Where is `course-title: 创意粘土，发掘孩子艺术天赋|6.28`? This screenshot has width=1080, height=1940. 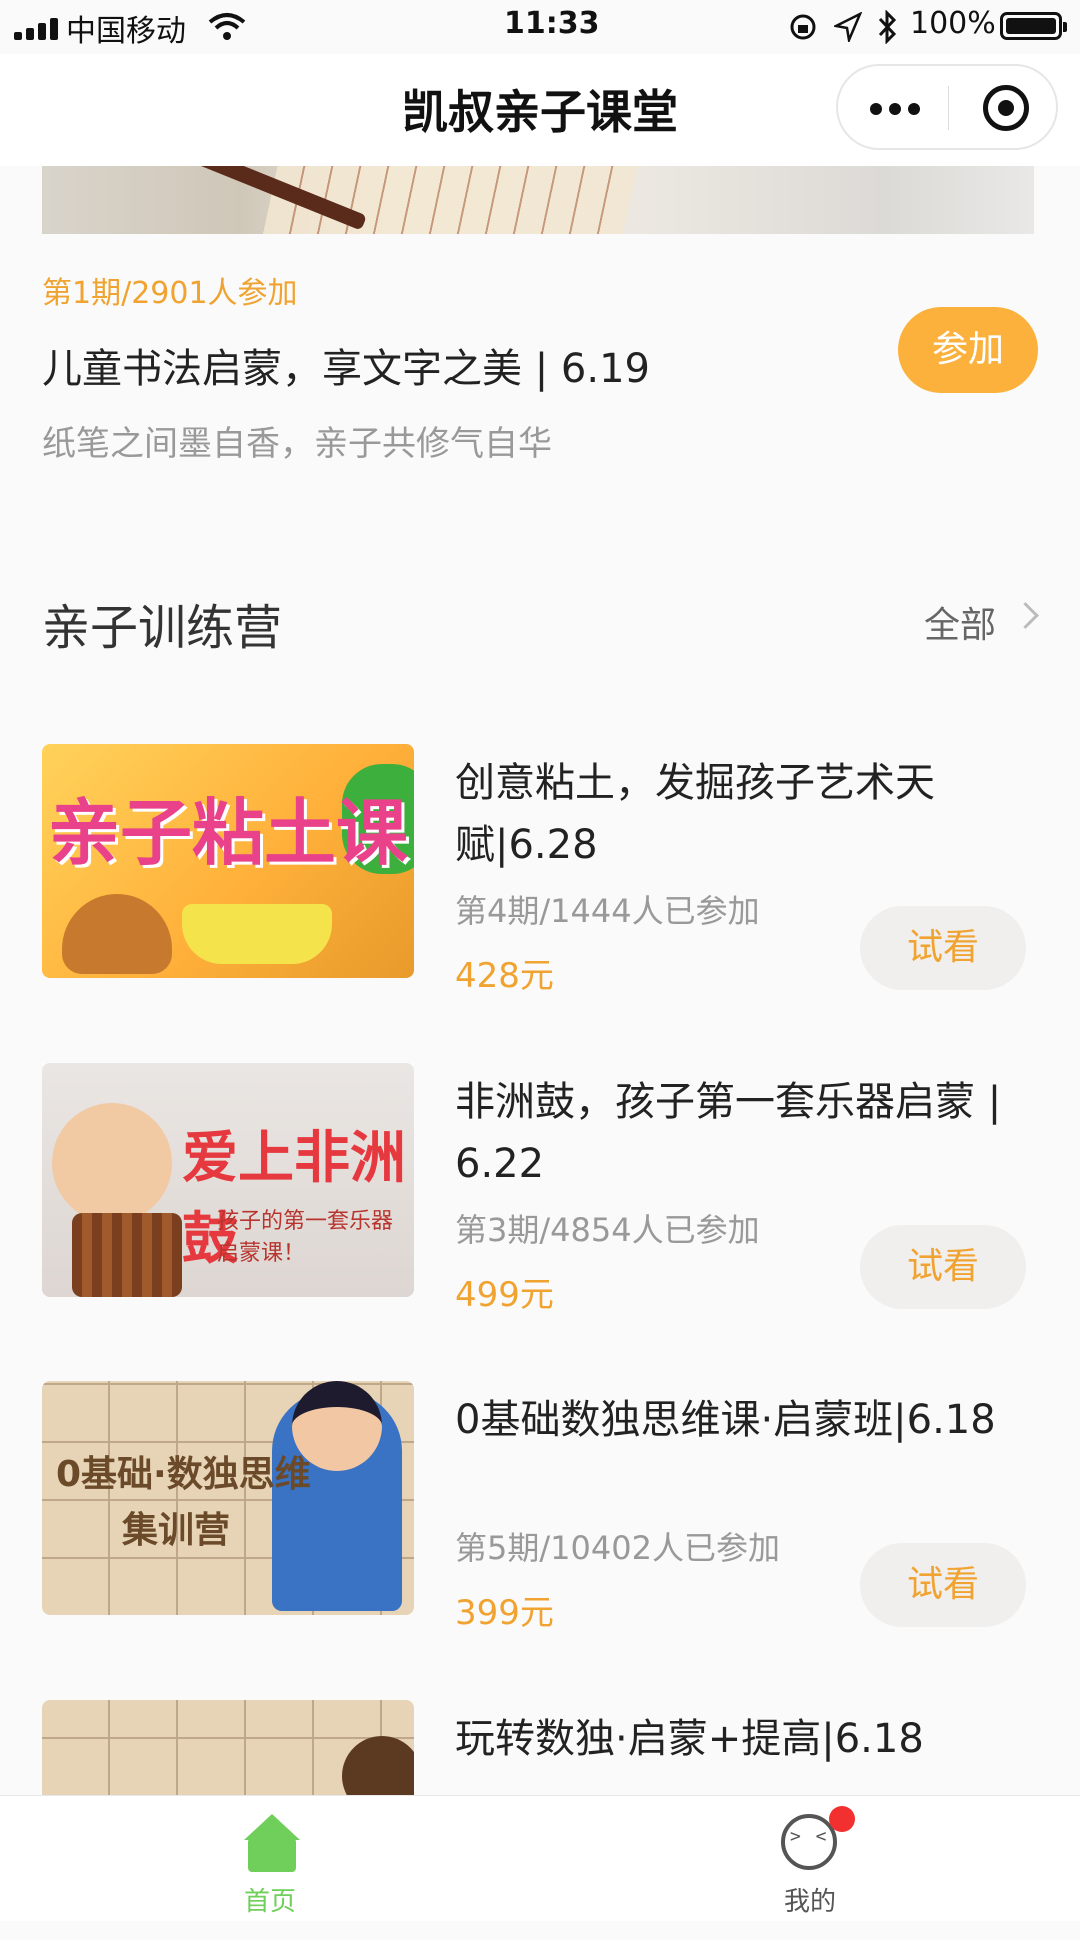
course-title: 创意粘土，发掘孩子艺术天赋|6.28 is located at coordinates (695, 814).